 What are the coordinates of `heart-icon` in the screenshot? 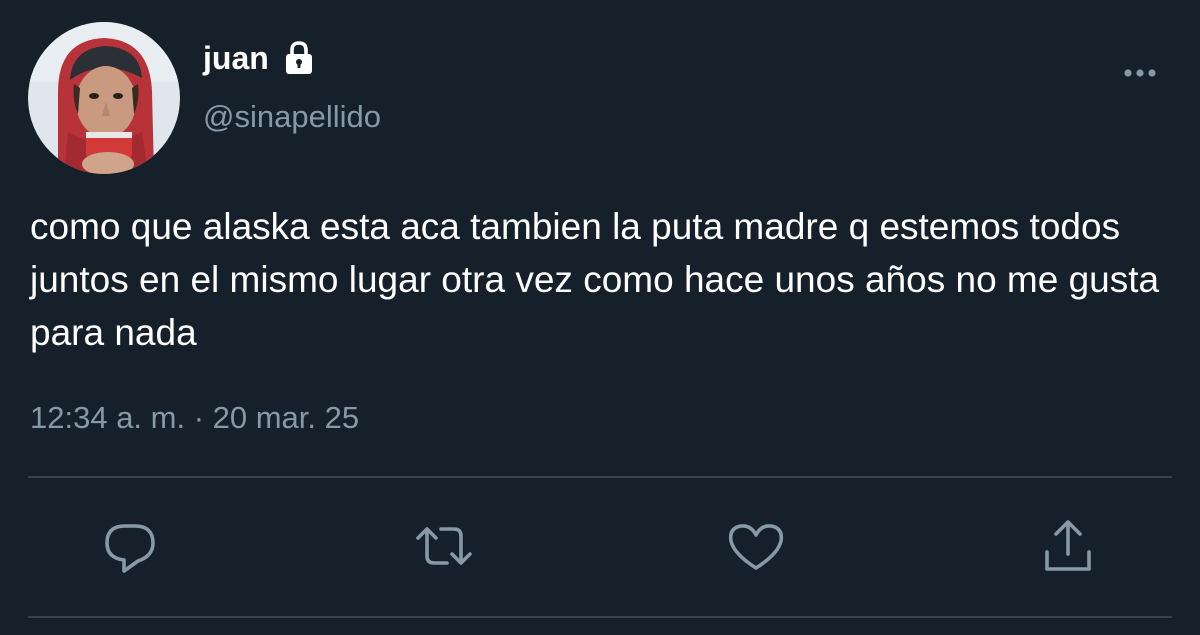 It's located at (756, 547).